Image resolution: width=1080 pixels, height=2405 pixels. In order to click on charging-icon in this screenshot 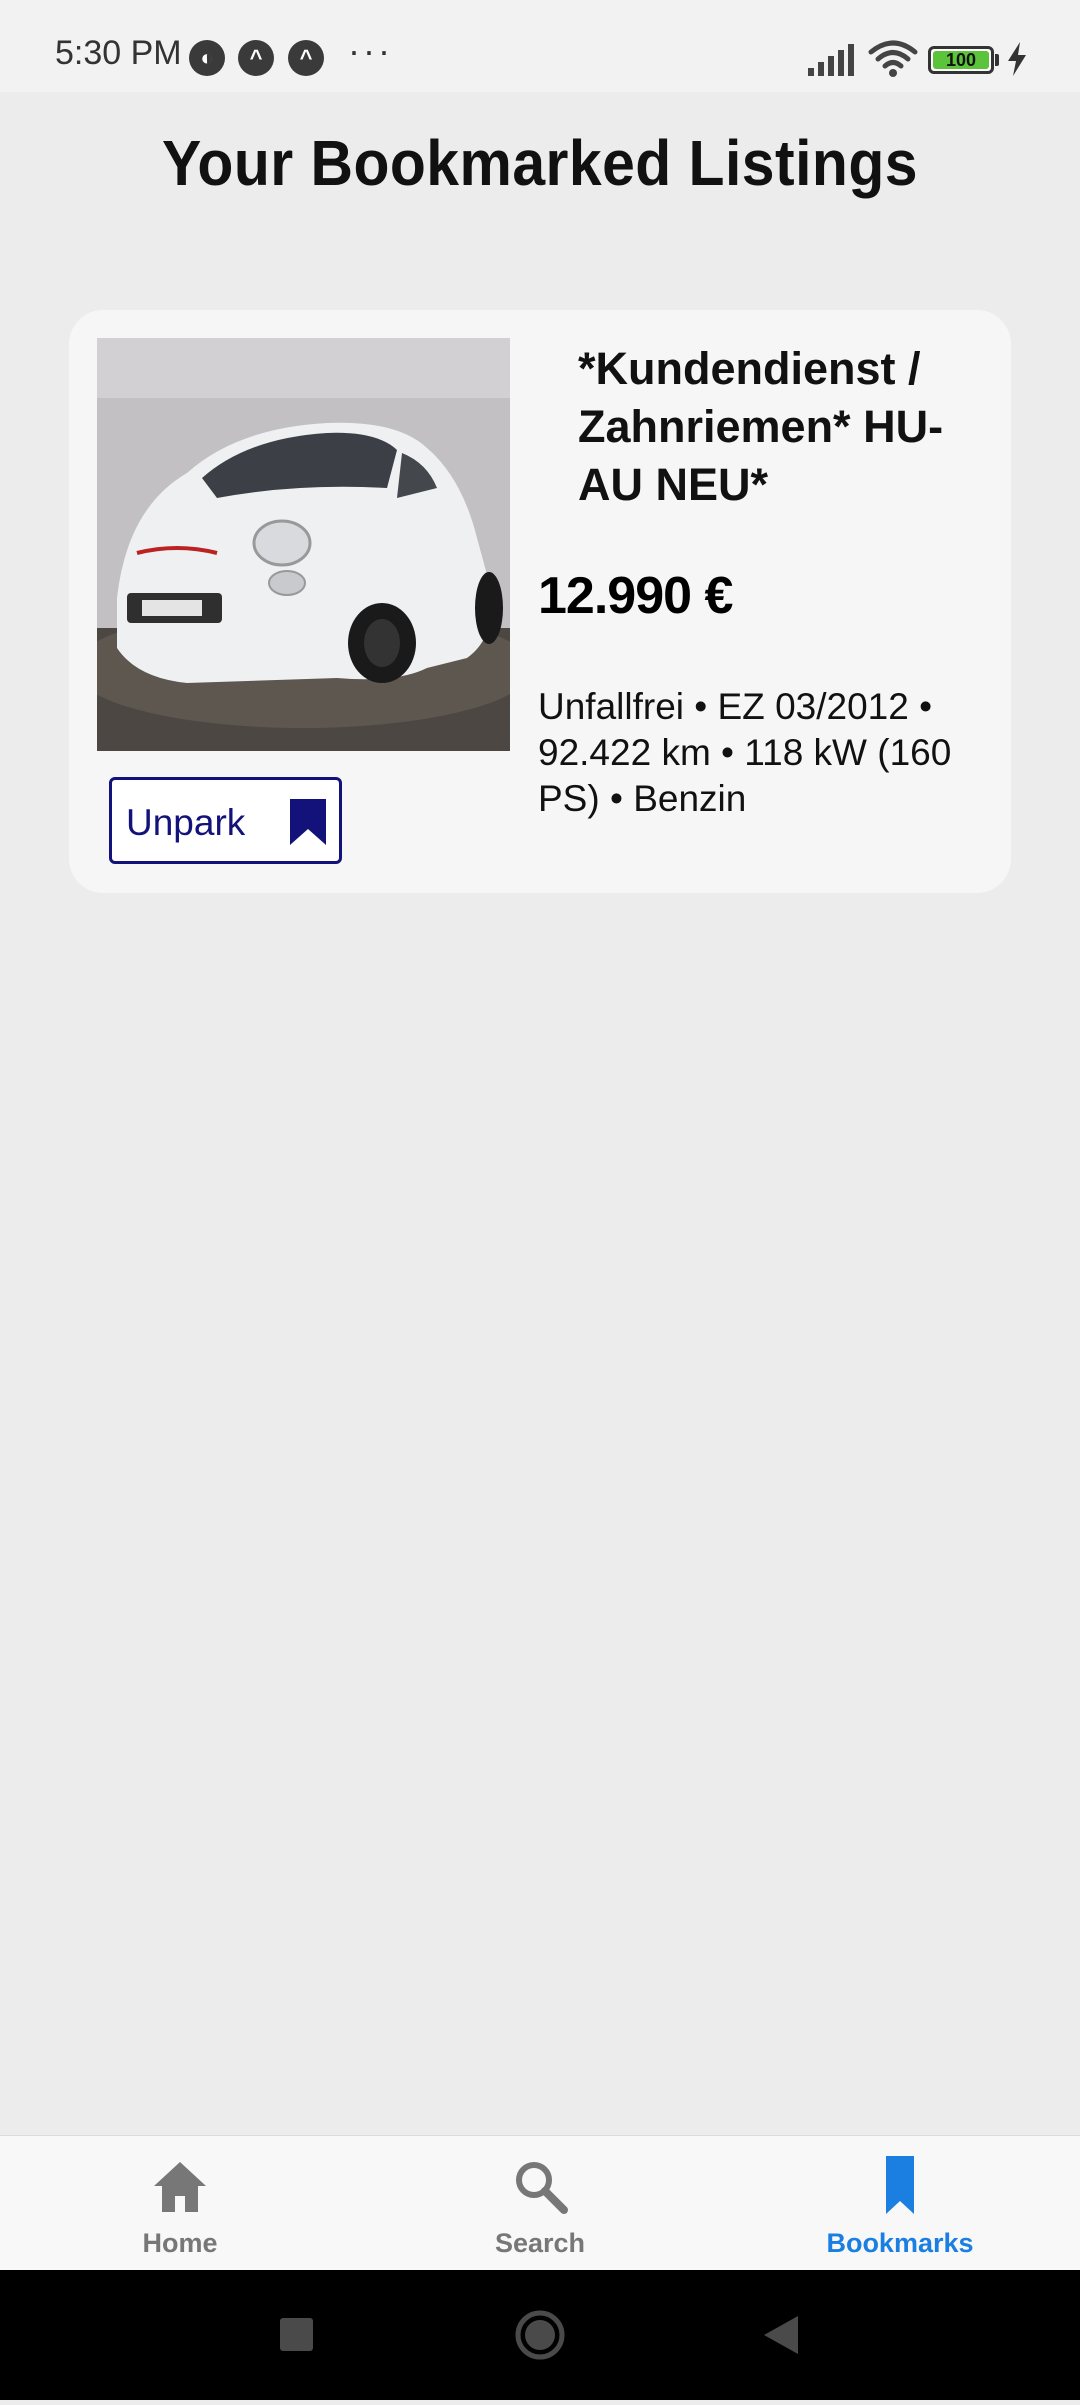, I will do `click(1017, 59)`.